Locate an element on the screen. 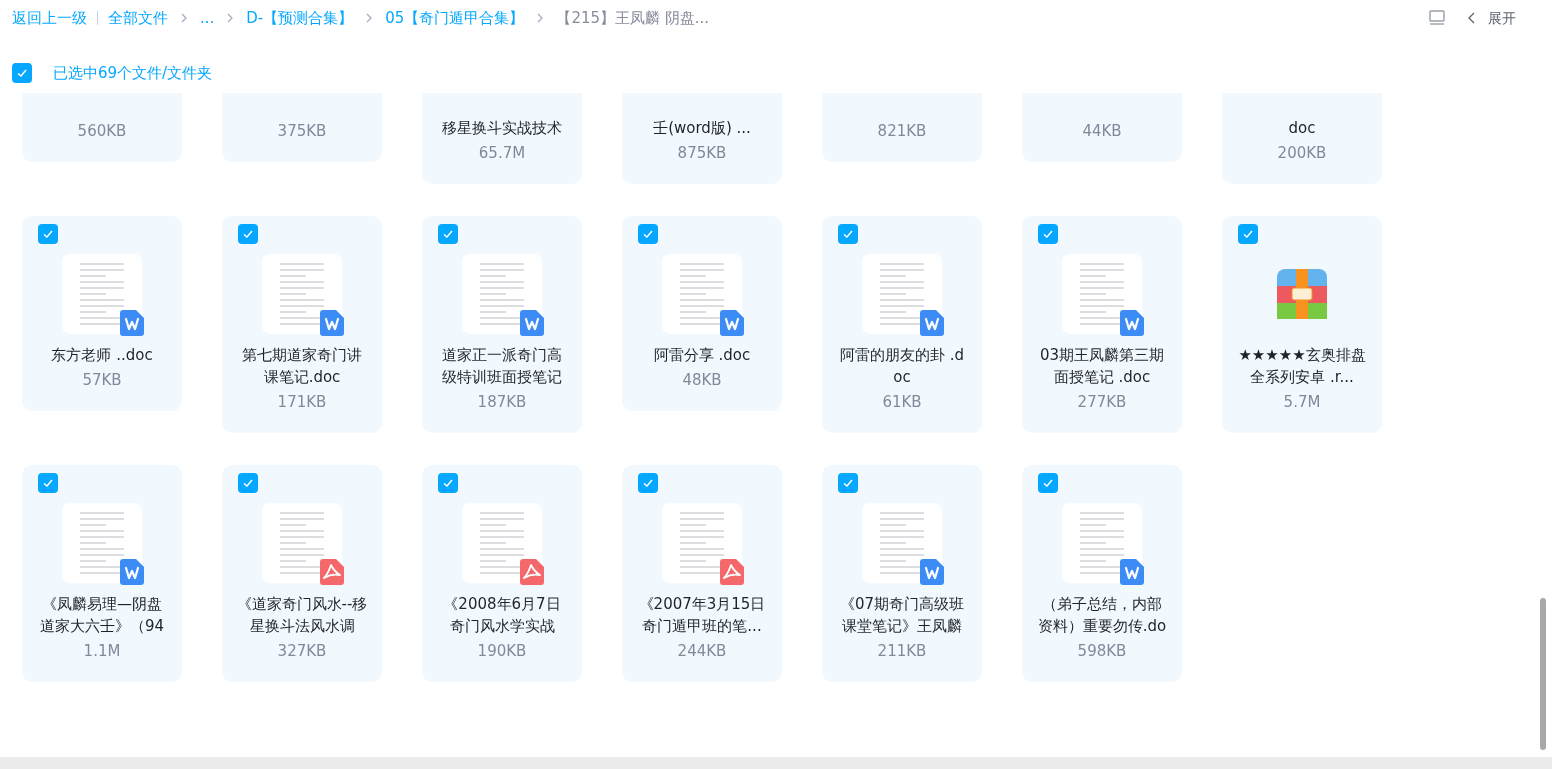  file-size: 875KB is located at coordinates (702, 153).